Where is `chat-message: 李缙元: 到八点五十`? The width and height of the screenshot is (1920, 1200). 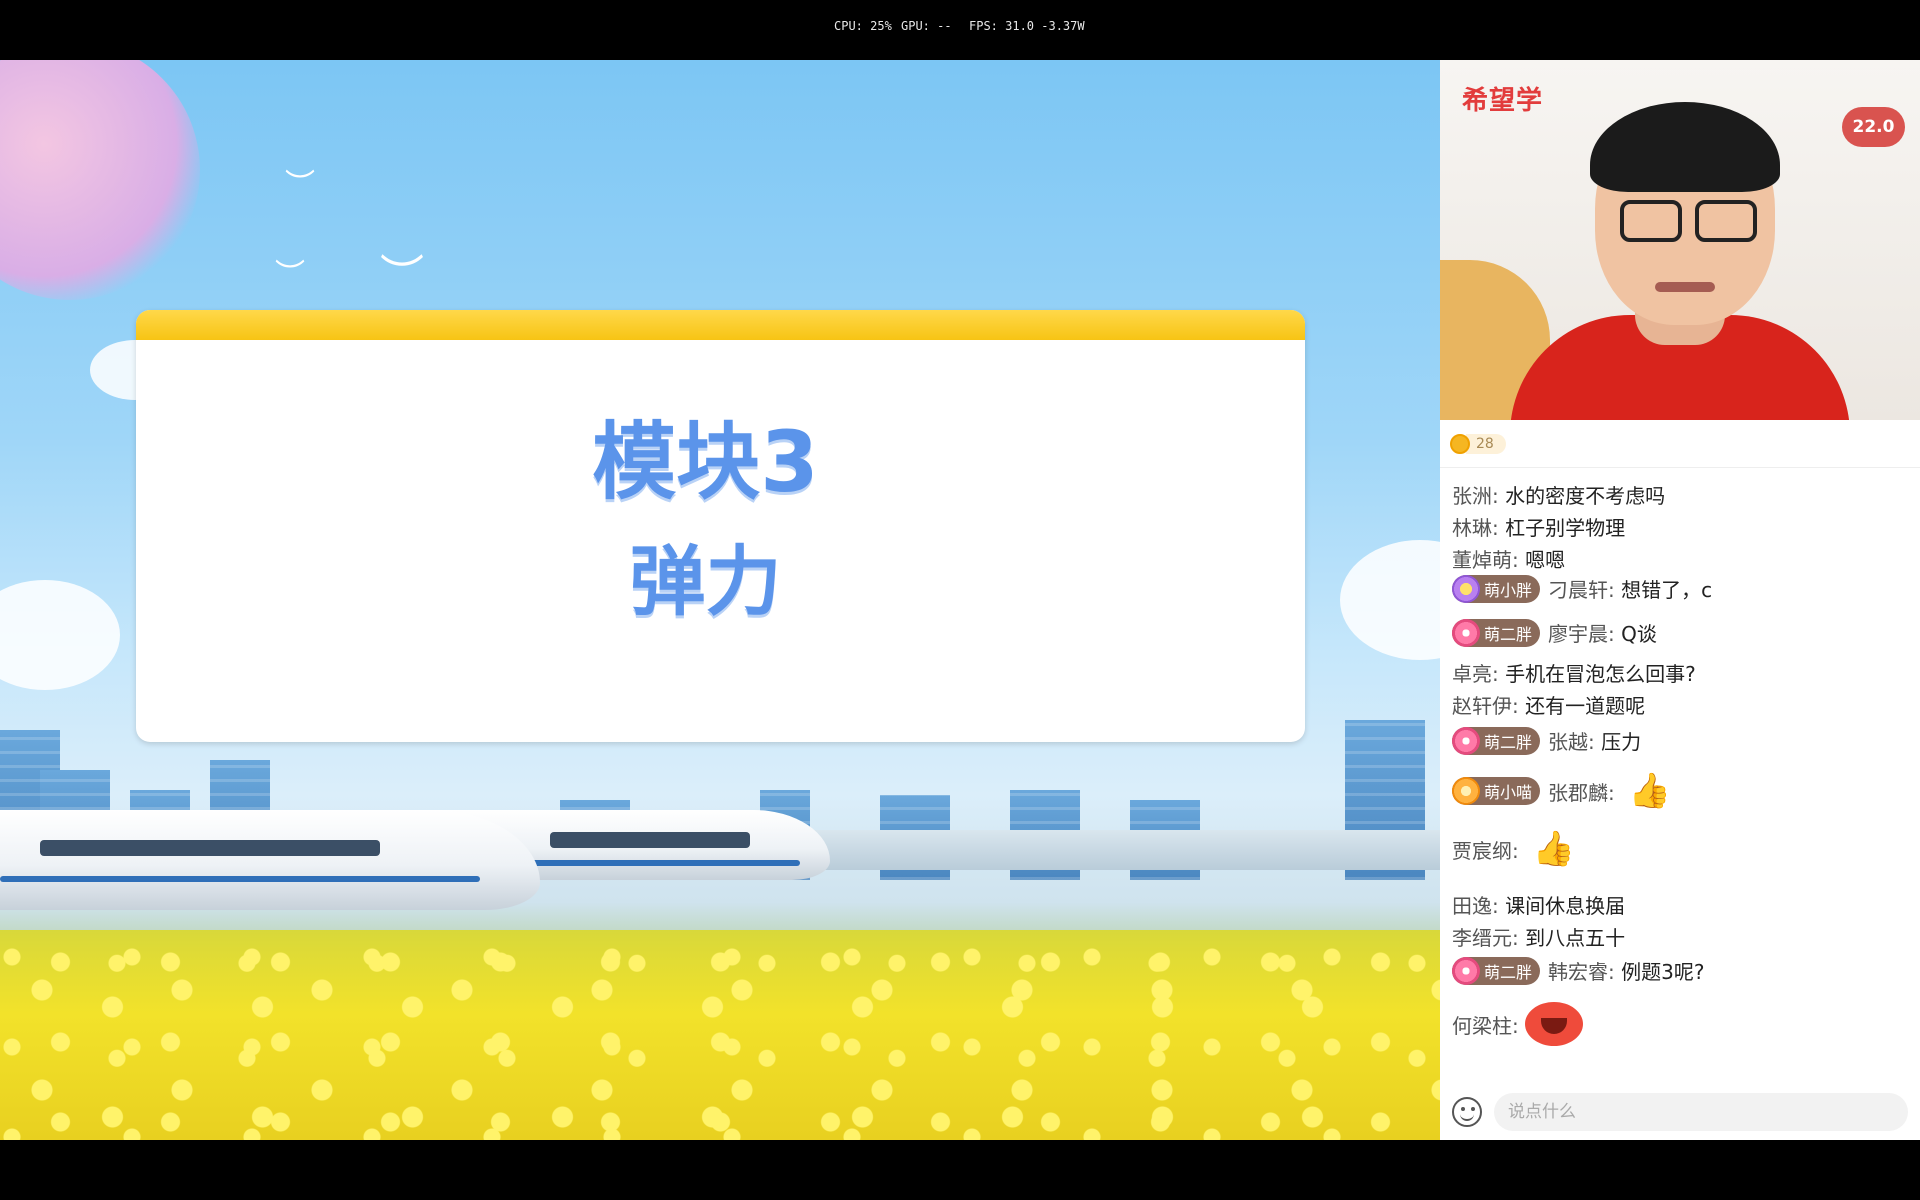
chat-message: 李缙元: 到八点五十 is located at coordinates (1538, 936).